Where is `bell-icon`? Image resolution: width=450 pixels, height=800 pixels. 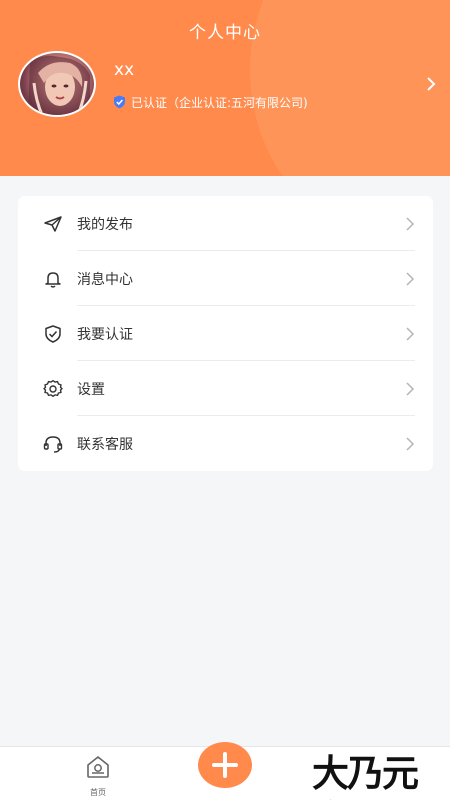
bell-icon is located at coordinates (53, 280).